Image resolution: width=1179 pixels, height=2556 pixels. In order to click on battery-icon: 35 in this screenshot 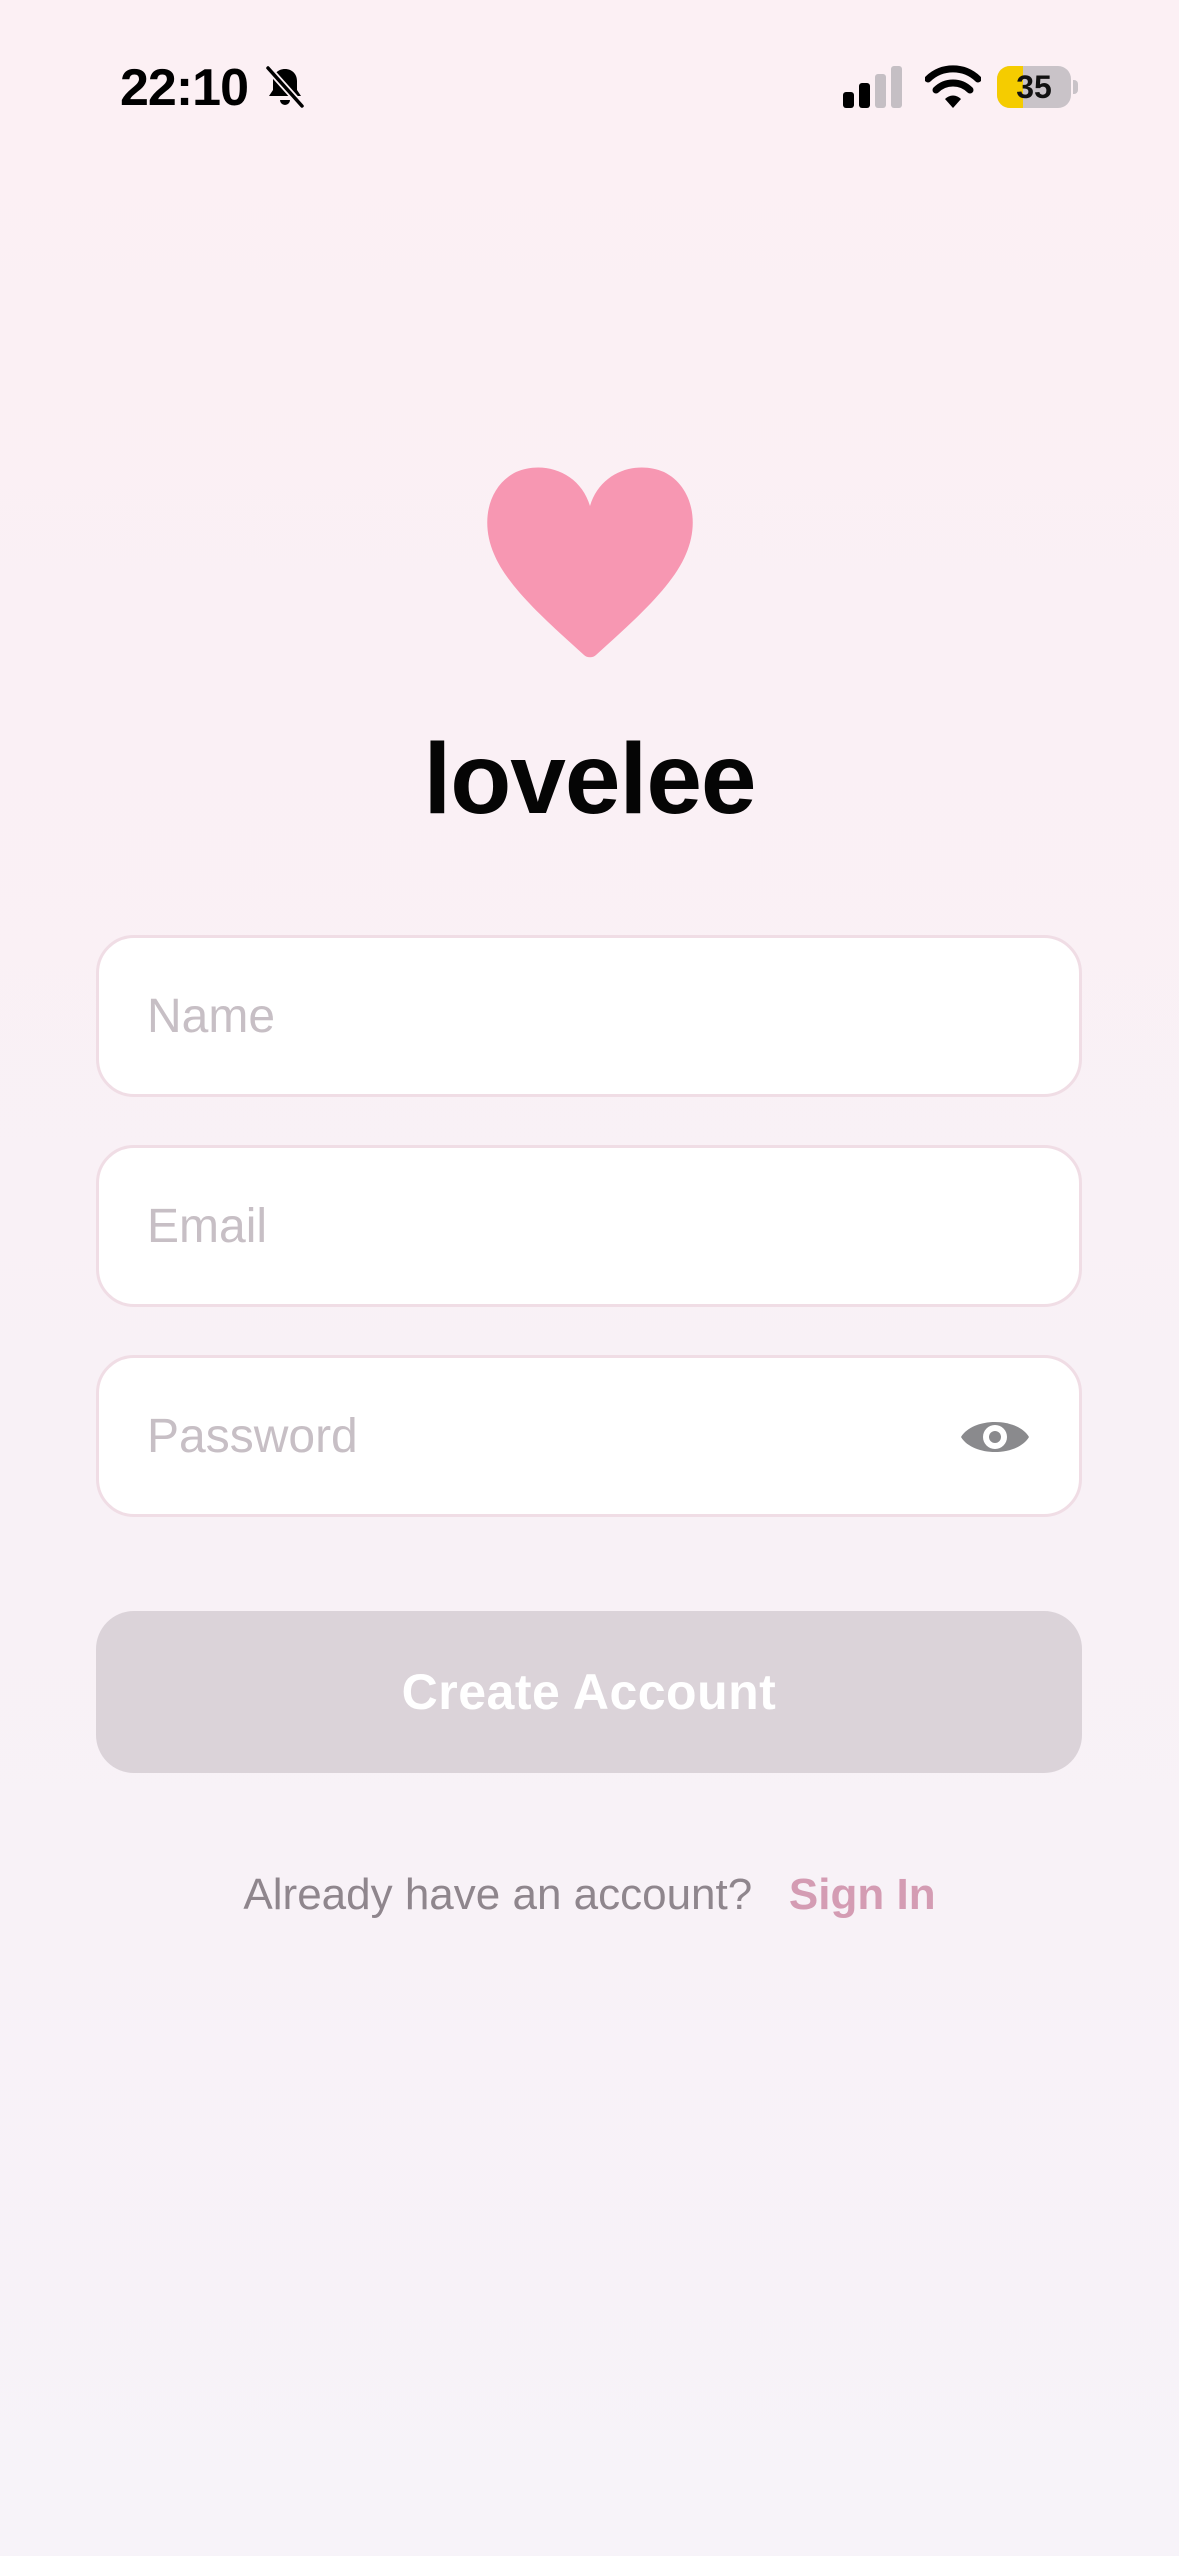, I will do `click(1037, 87)`.